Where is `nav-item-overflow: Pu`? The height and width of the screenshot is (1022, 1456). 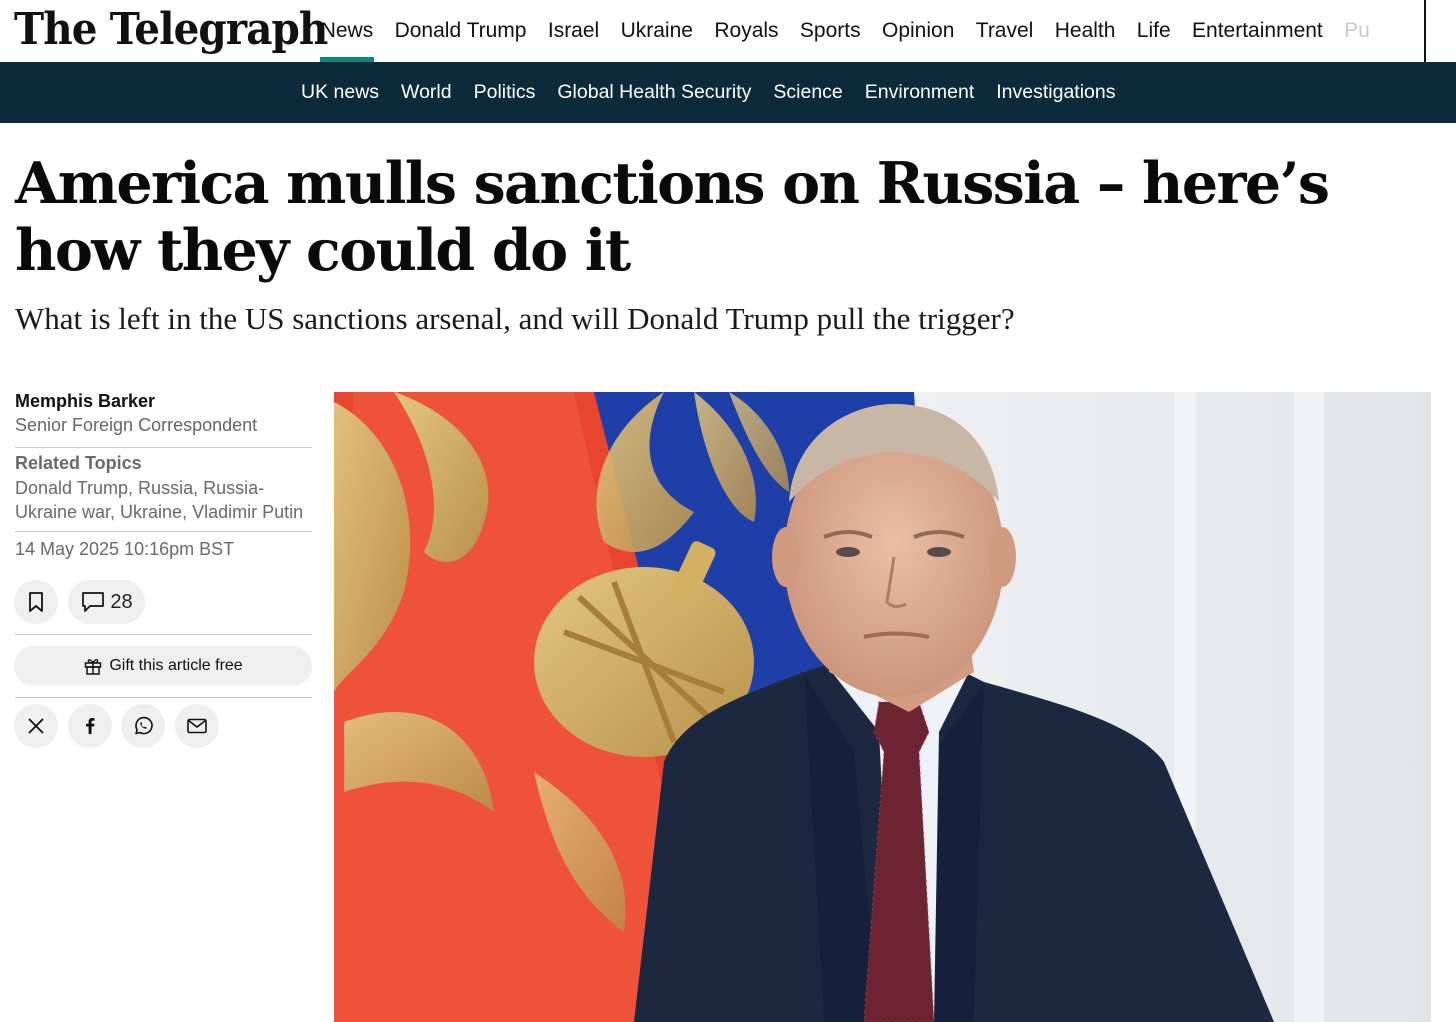
nav-item-overflow: Pu is located at coordinates (1356, 31).